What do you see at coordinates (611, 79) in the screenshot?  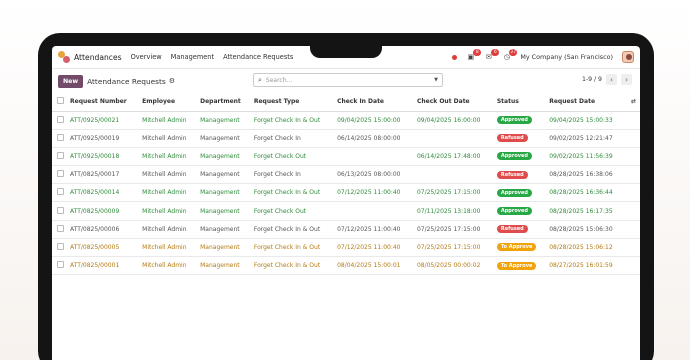 I see `chevron-left-icon: ‹` at bounding box center [611, 79].